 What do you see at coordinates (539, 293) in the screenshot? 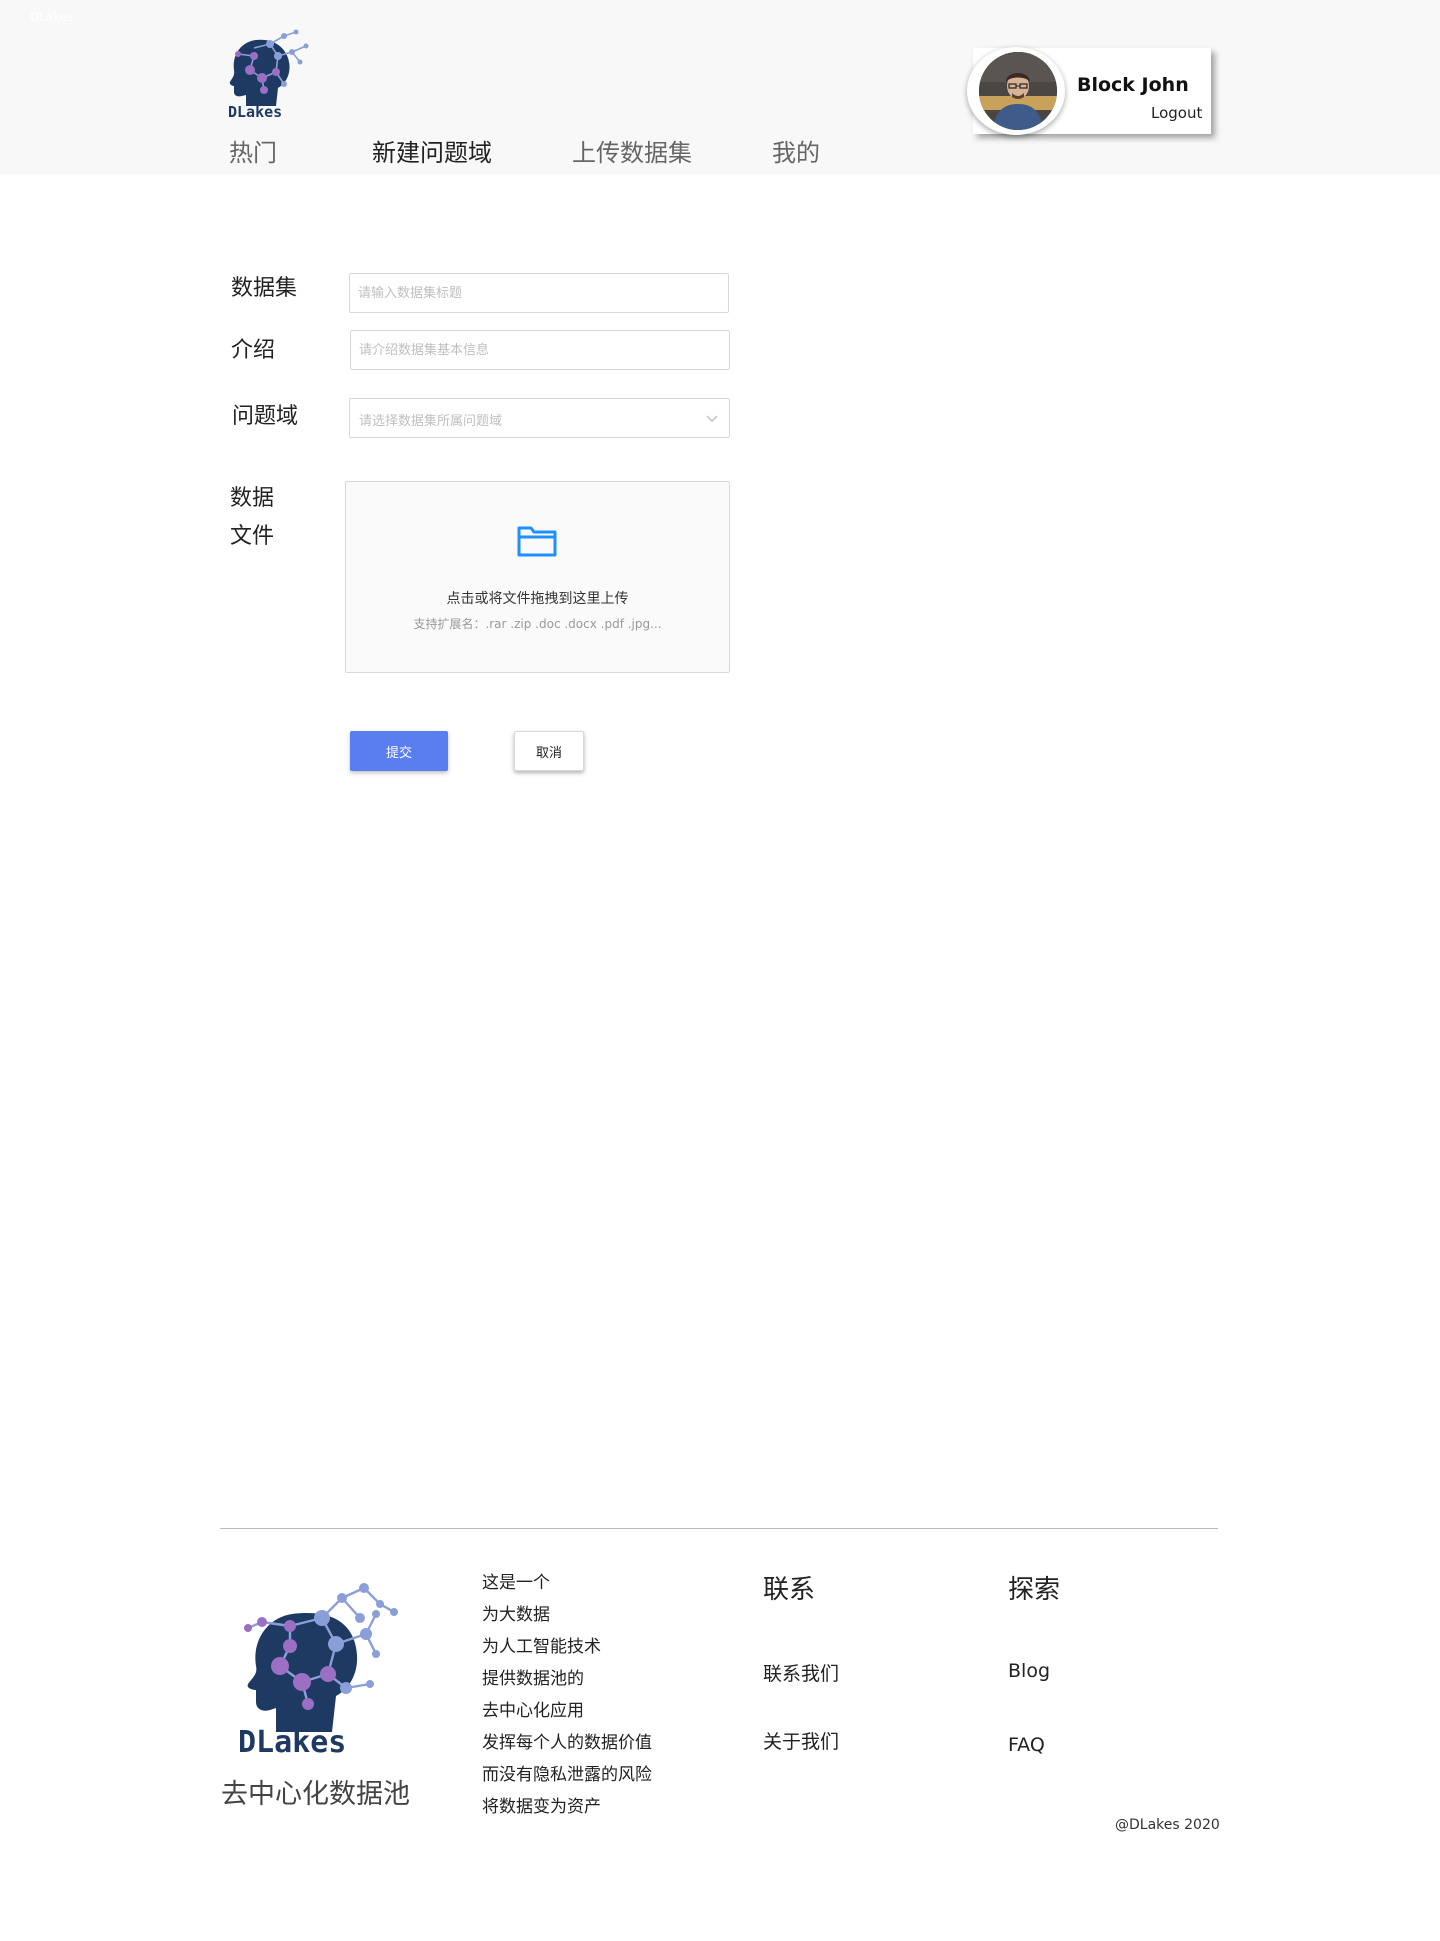
I see `dataset-title-input` at bounding box center [539, 293].